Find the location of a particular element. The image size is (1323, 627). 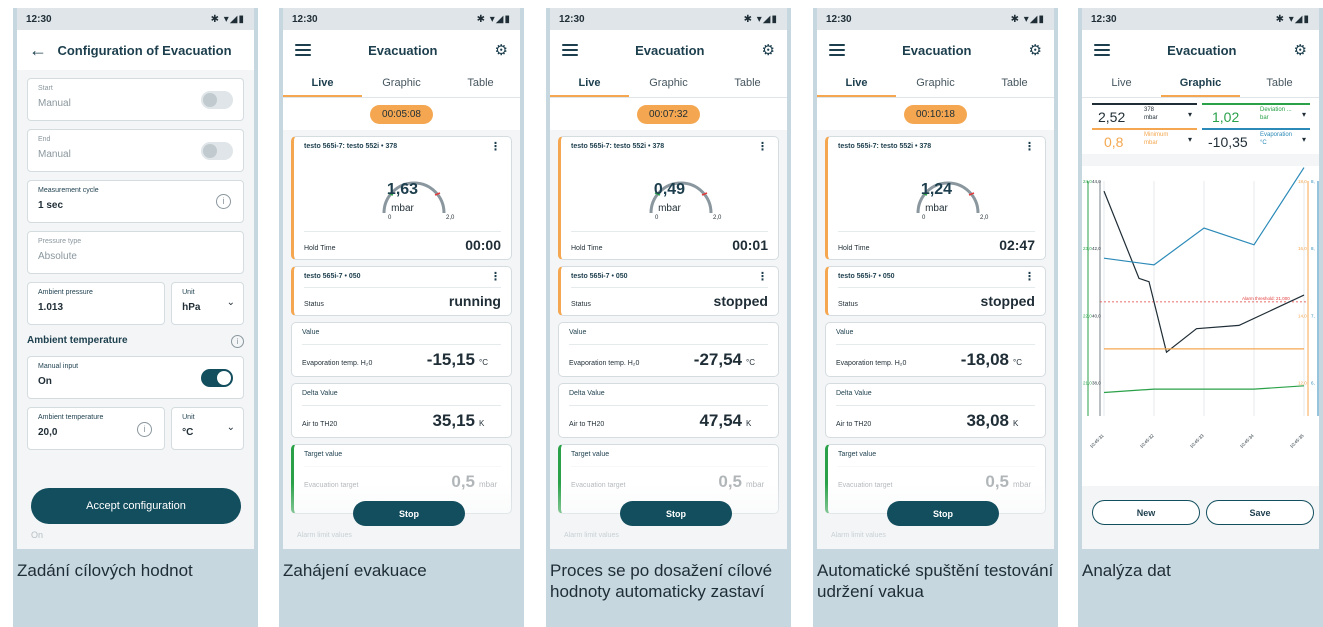

status-bar: 12:30 ✱ ▾◢▮ is located at coordinates (1200, 19).